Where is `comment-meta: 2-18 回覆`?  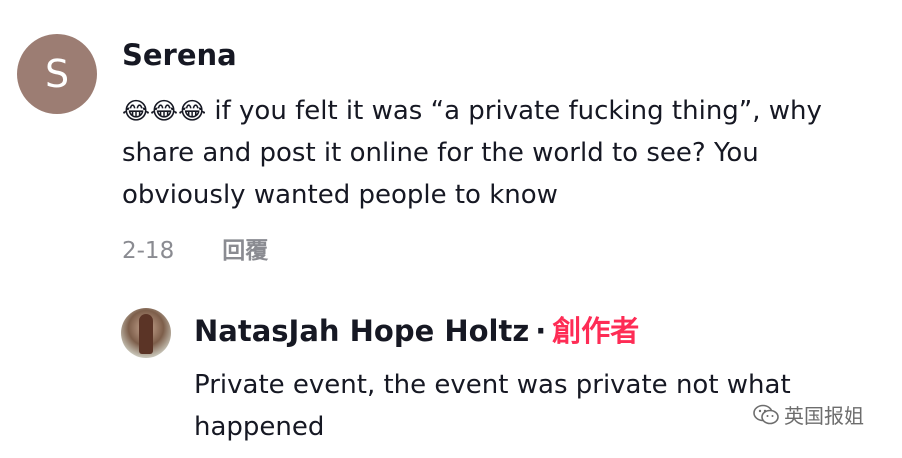
comment-meta: 2-18 回覆 is located at coordinates (195, 248).